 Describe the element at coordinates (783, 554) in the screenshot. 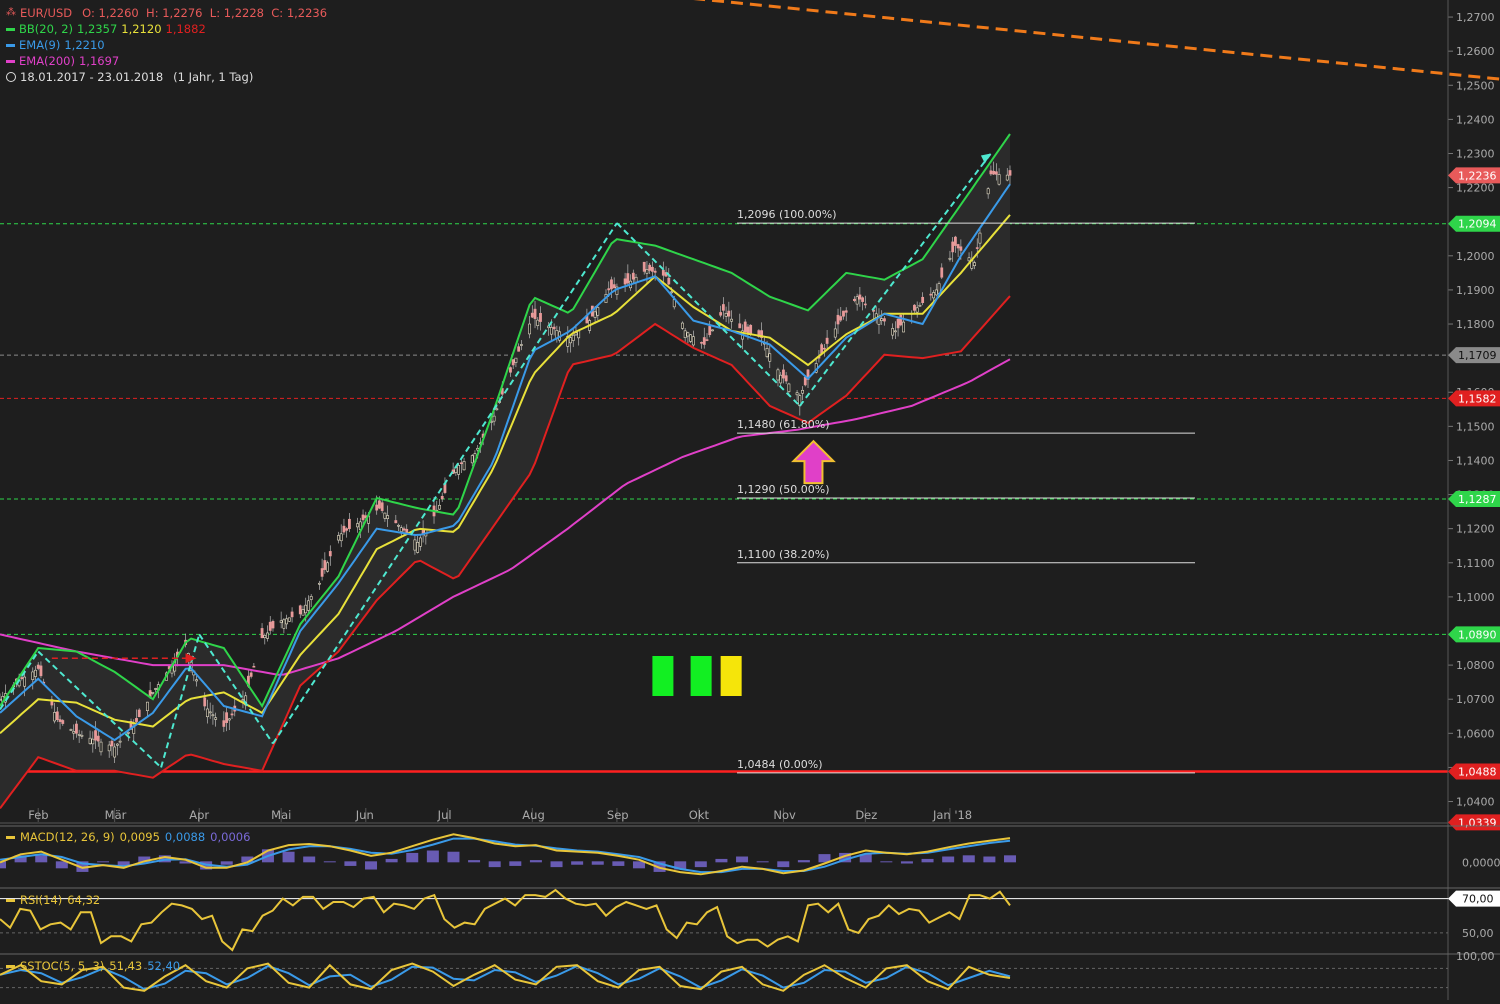

I see `fibonacci-label: 1,1100 (38.20%)` at that location.